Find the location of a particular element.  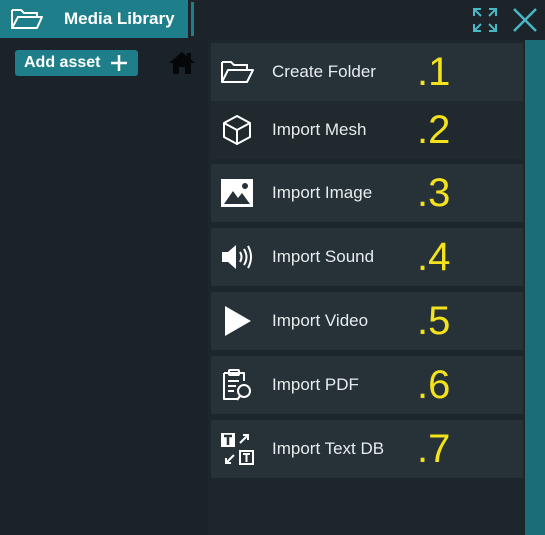

import-pdf-item: Import PDF .6 is located at coordinates (367, 385).